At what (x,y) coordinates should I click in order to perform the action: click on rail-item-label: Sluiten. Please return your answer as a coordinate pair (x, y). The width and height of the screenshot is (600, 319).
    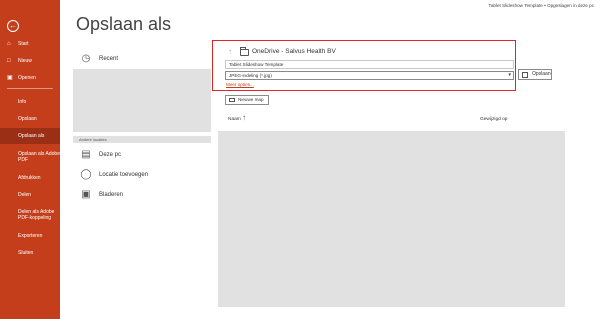
    Looking at the image, I should click on (26, 253).